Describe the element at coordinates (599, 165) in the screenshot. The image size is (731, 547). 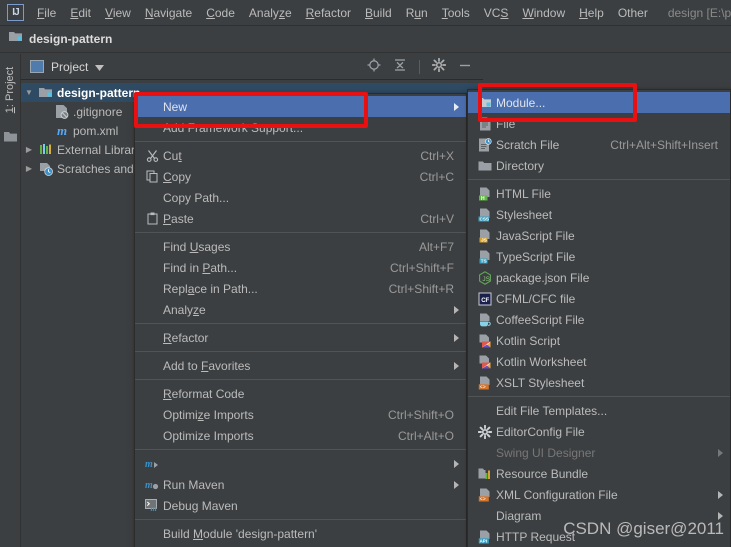
I see `submenu-item-directory: Directory` at that location.